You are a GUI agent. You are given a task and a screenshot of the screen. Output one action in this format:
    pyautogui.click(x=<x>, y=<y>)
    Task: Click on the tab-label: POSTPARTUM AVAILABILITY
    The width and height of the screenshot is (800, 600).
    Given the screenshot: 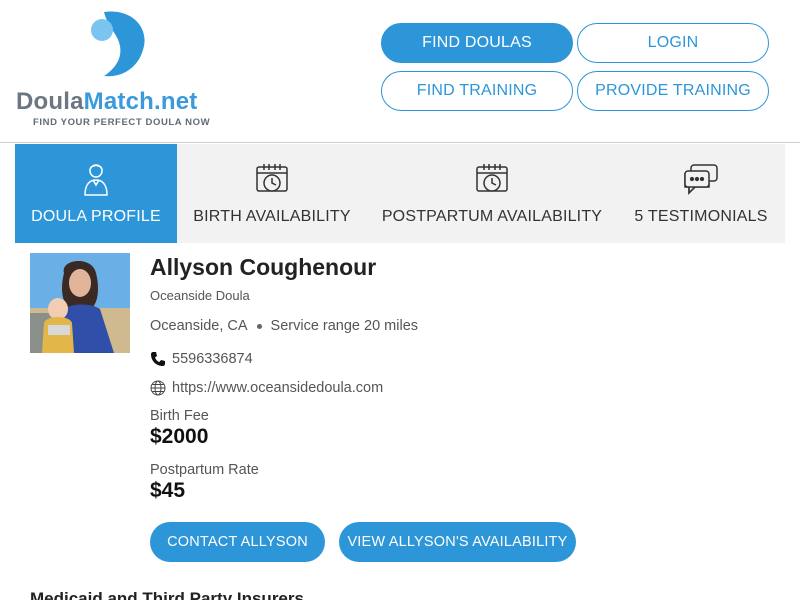 What is the action you would take?
    pyautogui.click(x=492, y=216)
    